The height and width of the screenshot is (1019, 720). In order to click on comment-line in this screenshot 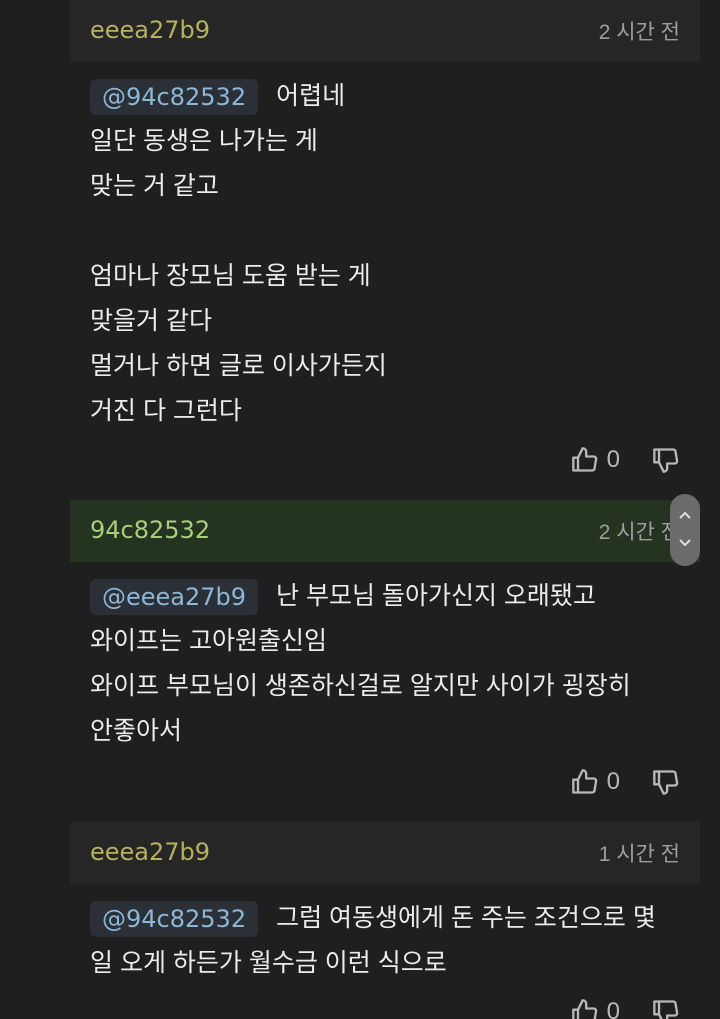, I will do `click(385, 231)`.